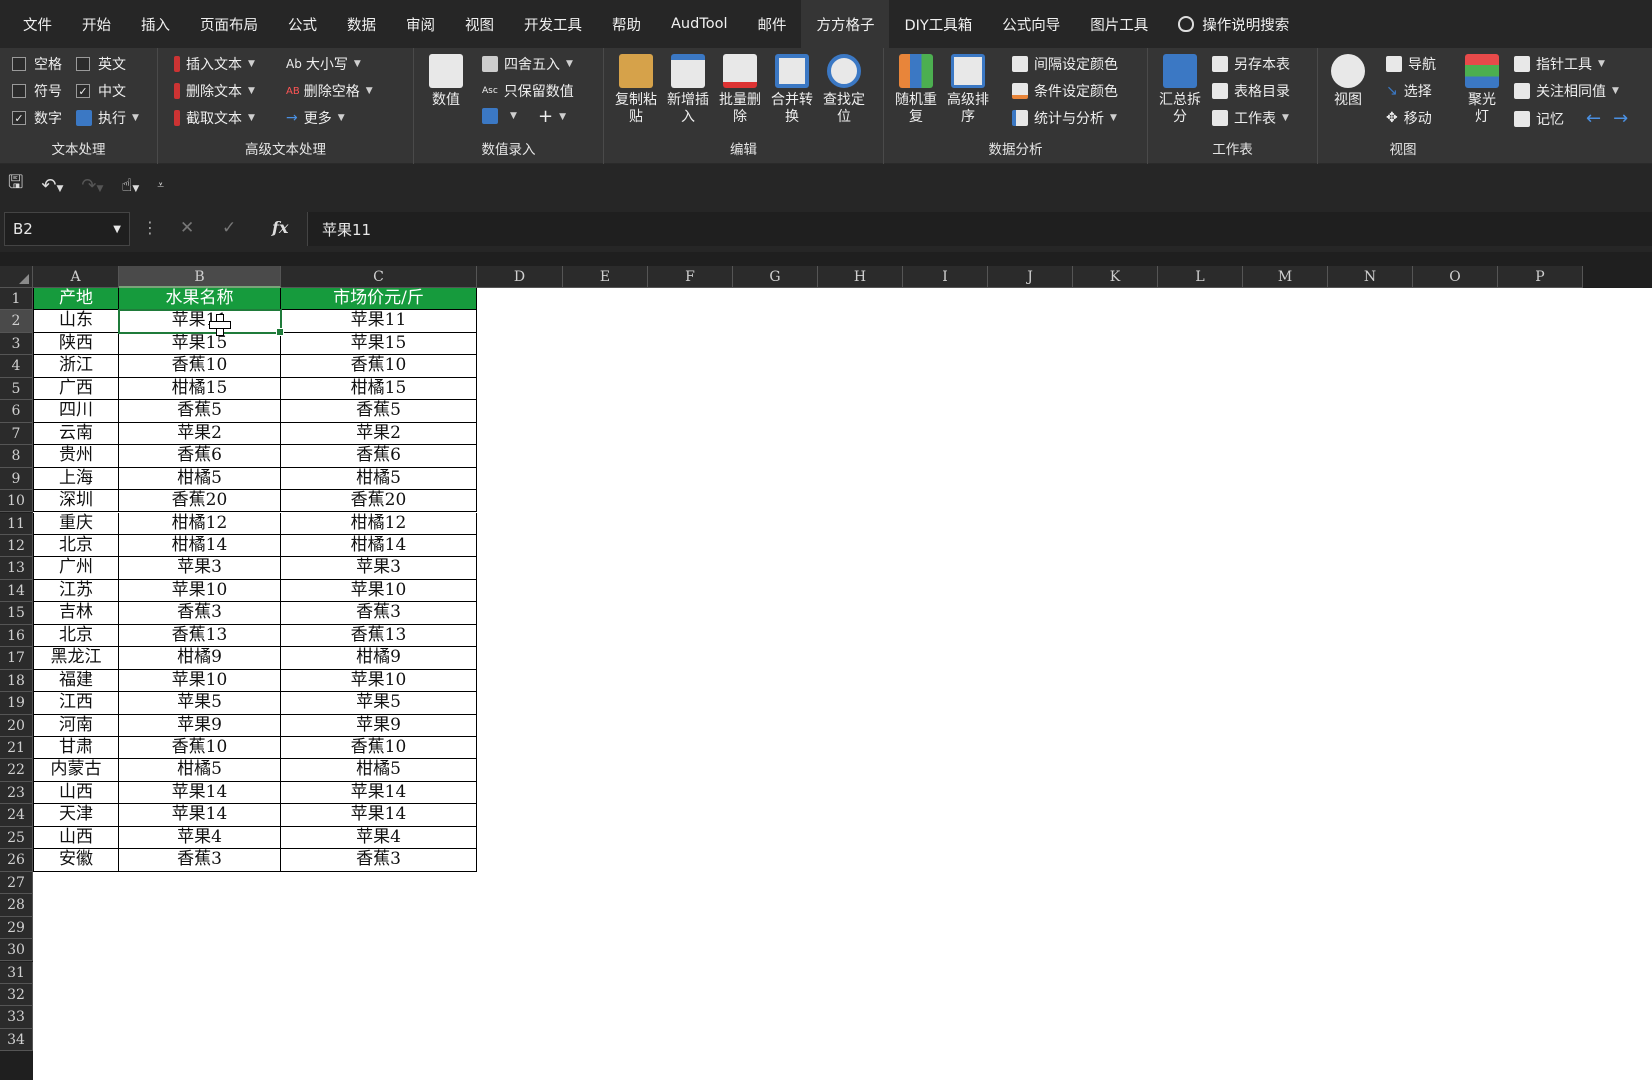 This screenshot has width=1652, height=1080. I want to click on table-cell: 云南, so click(76, 434).